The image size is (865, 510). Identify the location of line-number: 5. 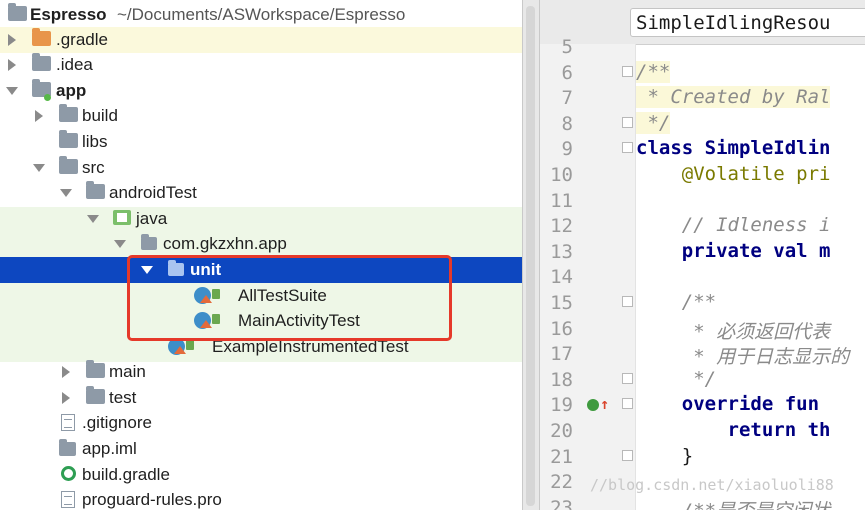
(567, 47).